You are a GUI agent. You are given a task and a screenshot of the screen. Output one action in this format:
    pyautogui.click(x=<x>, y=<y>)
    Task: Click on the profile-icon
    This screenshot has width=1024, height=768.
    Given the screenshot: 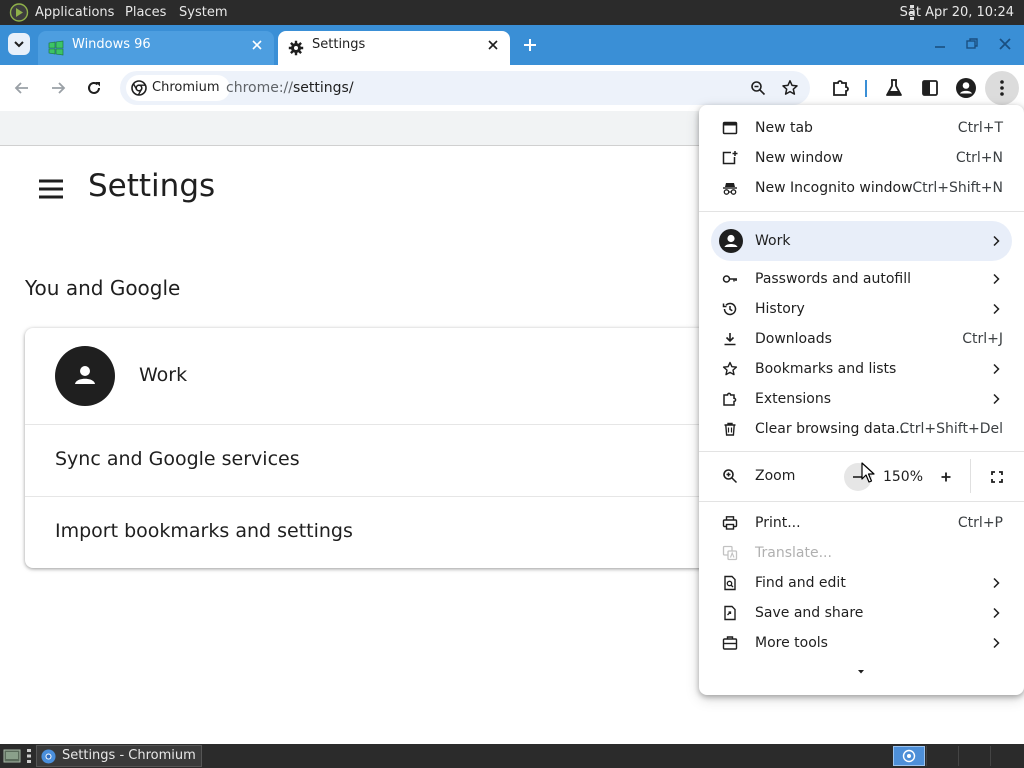 What is the action you would take?
    pyautogui.click(x=966, y=88)
    